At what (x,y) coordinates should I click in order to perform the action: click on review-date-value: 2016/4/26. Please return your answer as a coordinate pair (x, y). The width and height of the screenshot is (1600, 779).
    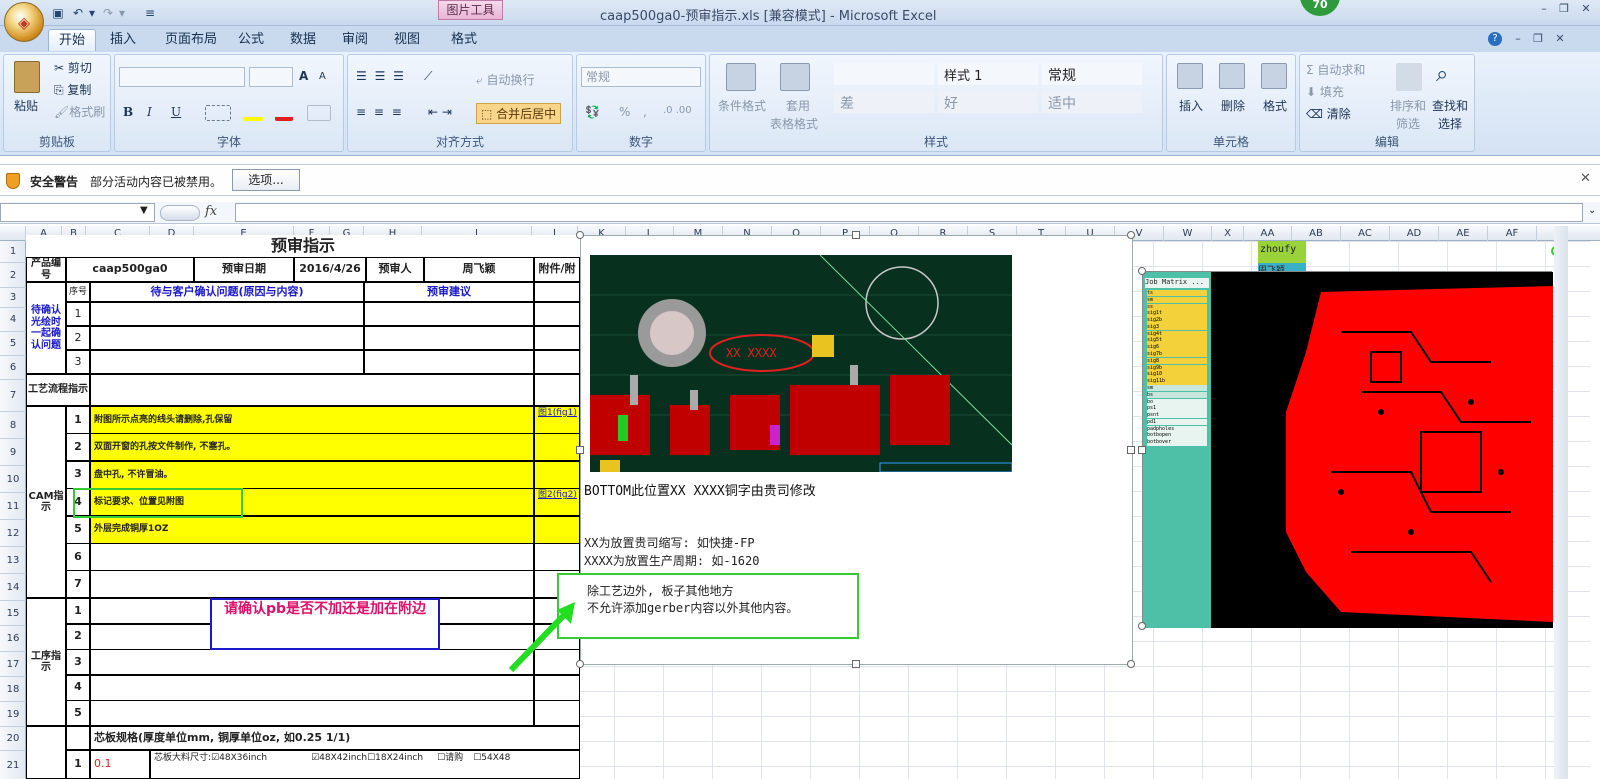
    Looking at the image, I should click on (330, 269).